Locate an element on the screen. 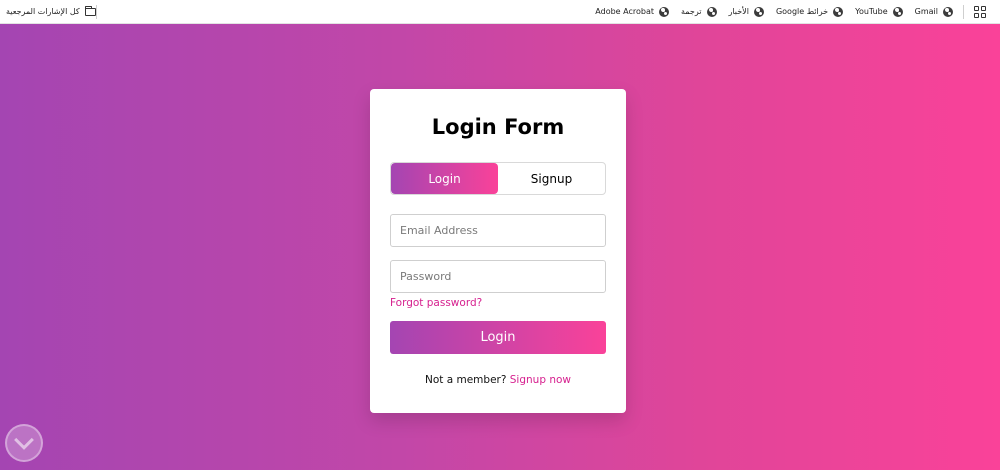 This screenshot has height=470, width=1000. folder-icon is located at coordinates (90, 10).